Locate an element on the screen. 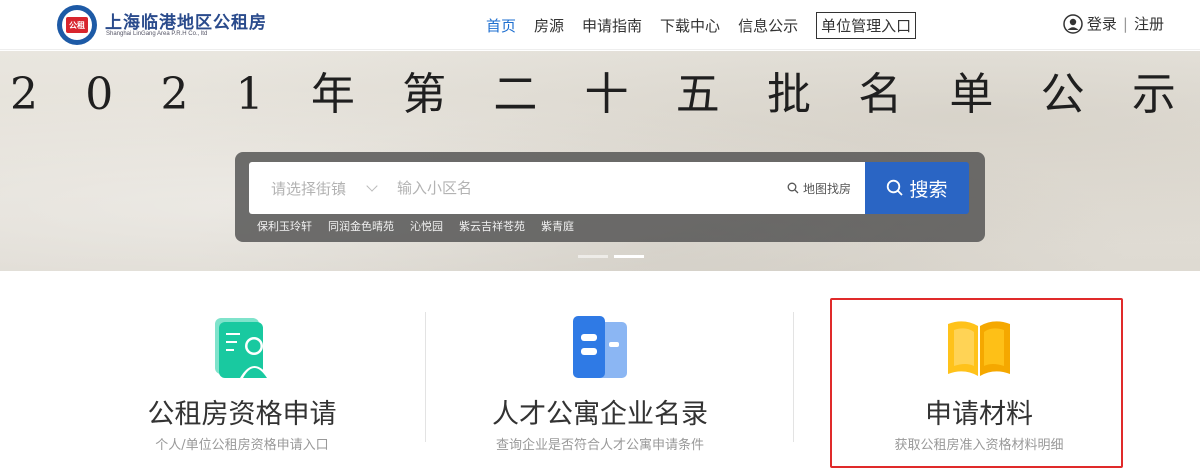 This screenshot has height=474, width=1200. hot-tag: 沁悦园 is located at coordinates (426, 226).